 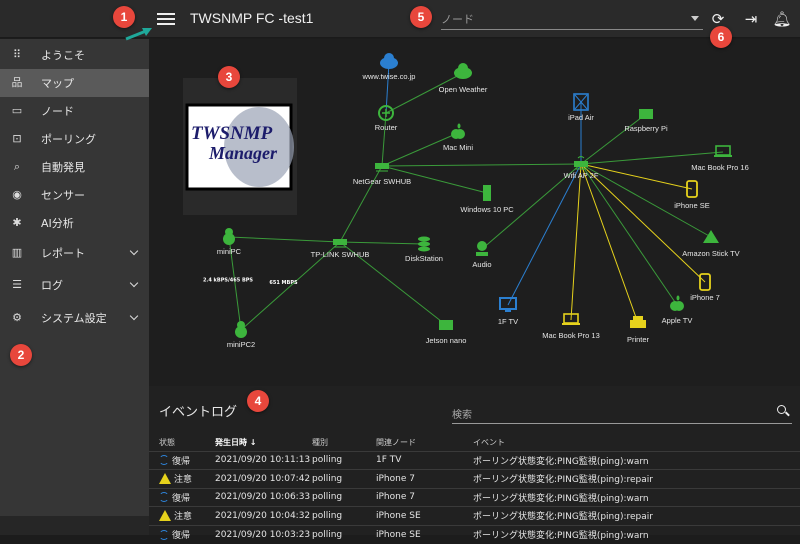 I want to click on map-node: 1F TV, so click(x=508, y=311).